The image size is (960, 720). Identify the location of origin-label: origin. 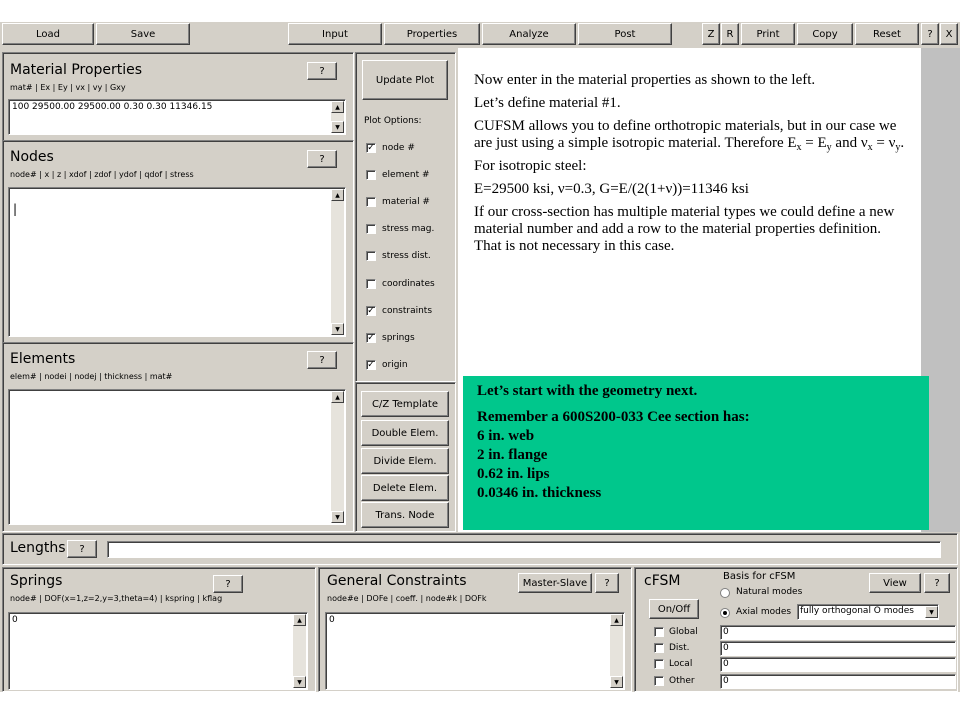
(395, 365).